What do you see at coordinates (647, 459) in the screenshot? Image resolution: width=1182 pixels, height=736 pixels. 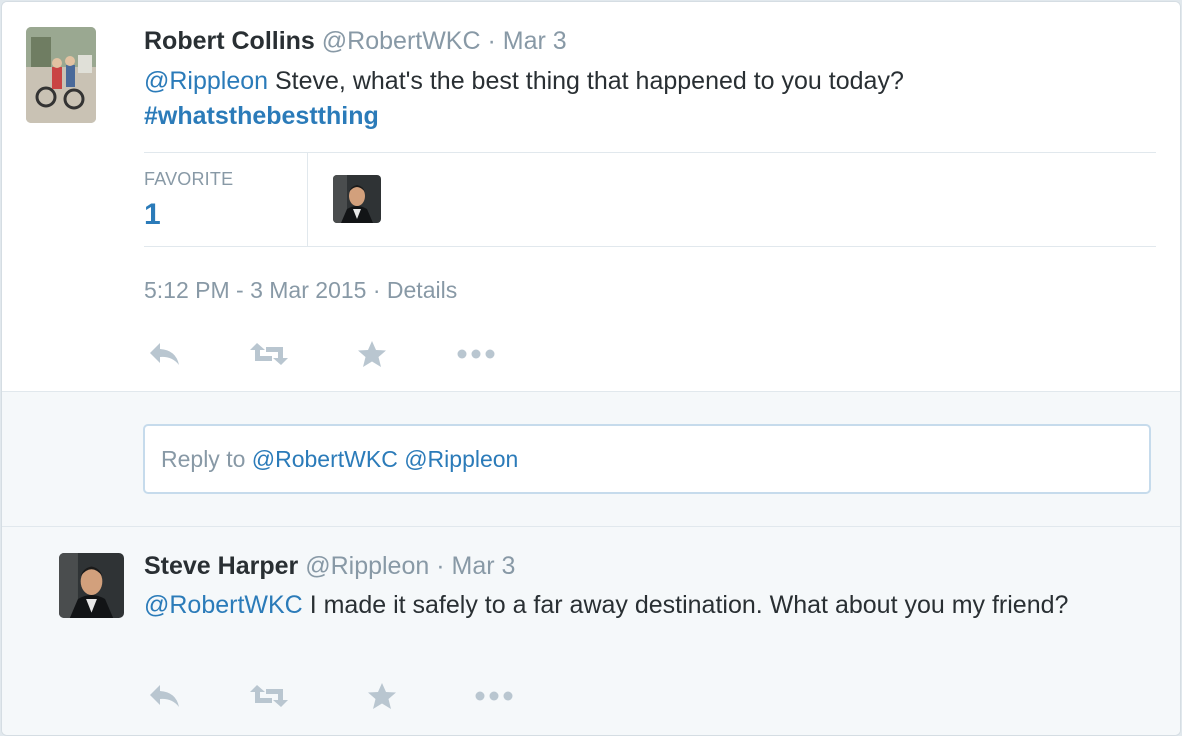 I see `reply-input: Reply to @RobertWKC @Rippleon` at bounding box center [647, 459].